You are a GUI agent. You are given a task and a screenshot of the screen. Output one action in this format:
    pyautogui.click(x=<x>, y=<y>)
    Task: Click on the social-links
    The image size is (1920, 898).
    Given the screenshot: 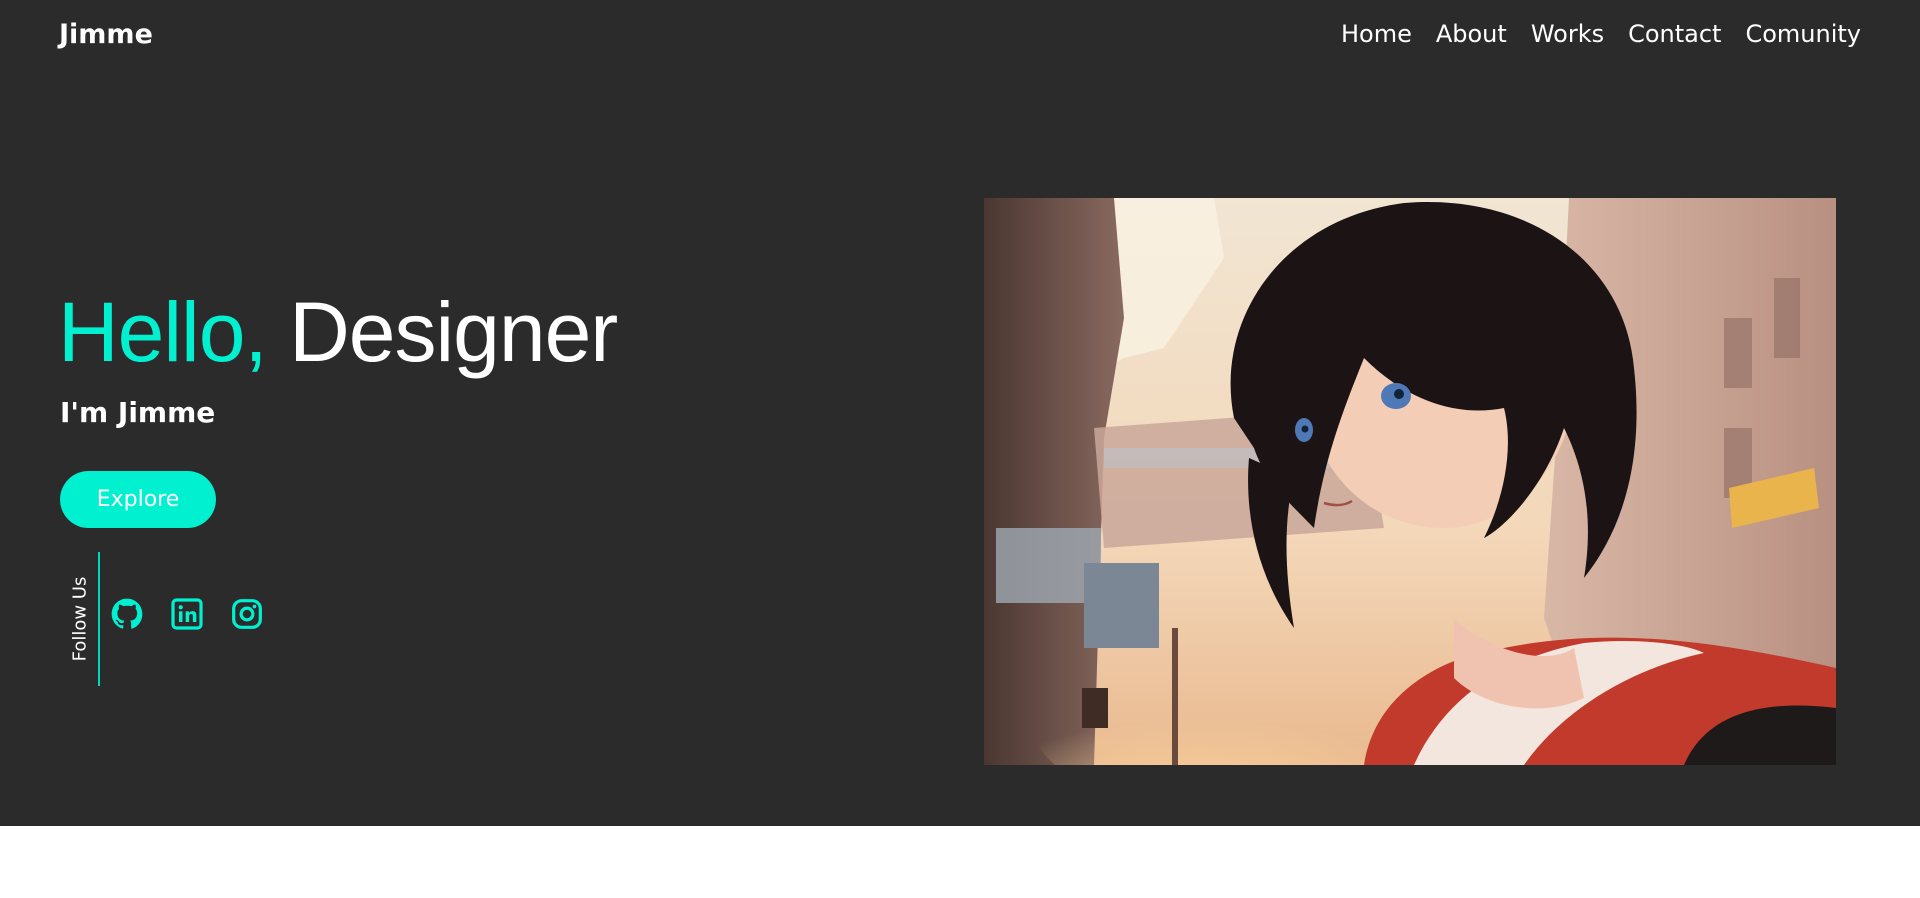 What is the action you would take?
    pyautogui.click(x=187, y=614)
    